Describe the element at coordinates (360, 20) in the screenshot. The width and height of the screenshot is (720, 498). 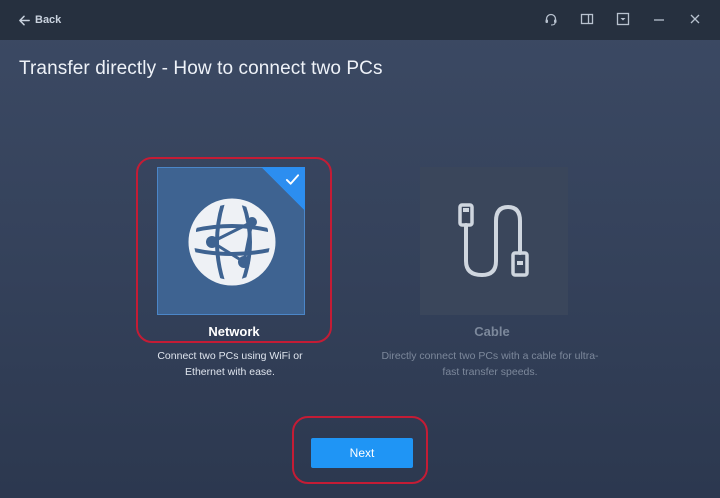
I see `title-bar: Back` at that location.